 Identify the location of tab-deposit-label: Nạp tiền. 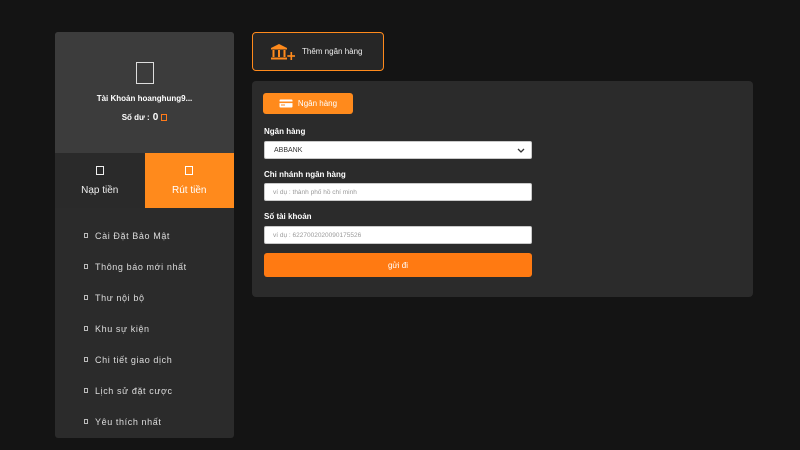
(100, 190).